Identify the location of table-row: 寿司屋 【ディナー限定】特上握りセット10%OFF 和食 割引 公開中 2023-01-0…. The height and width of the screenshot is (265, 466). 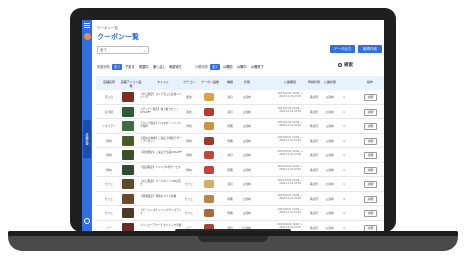
(240, 112).